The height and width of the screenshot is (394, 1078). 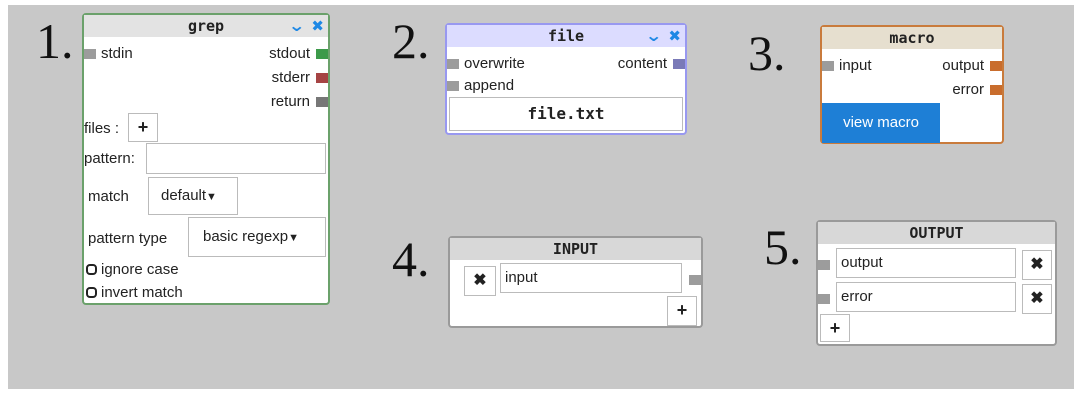 What do you see at coordinates (142, 292) in the screenshot?
I see `grep-invert-match-label: invert match` at bounding box center [142, 292].